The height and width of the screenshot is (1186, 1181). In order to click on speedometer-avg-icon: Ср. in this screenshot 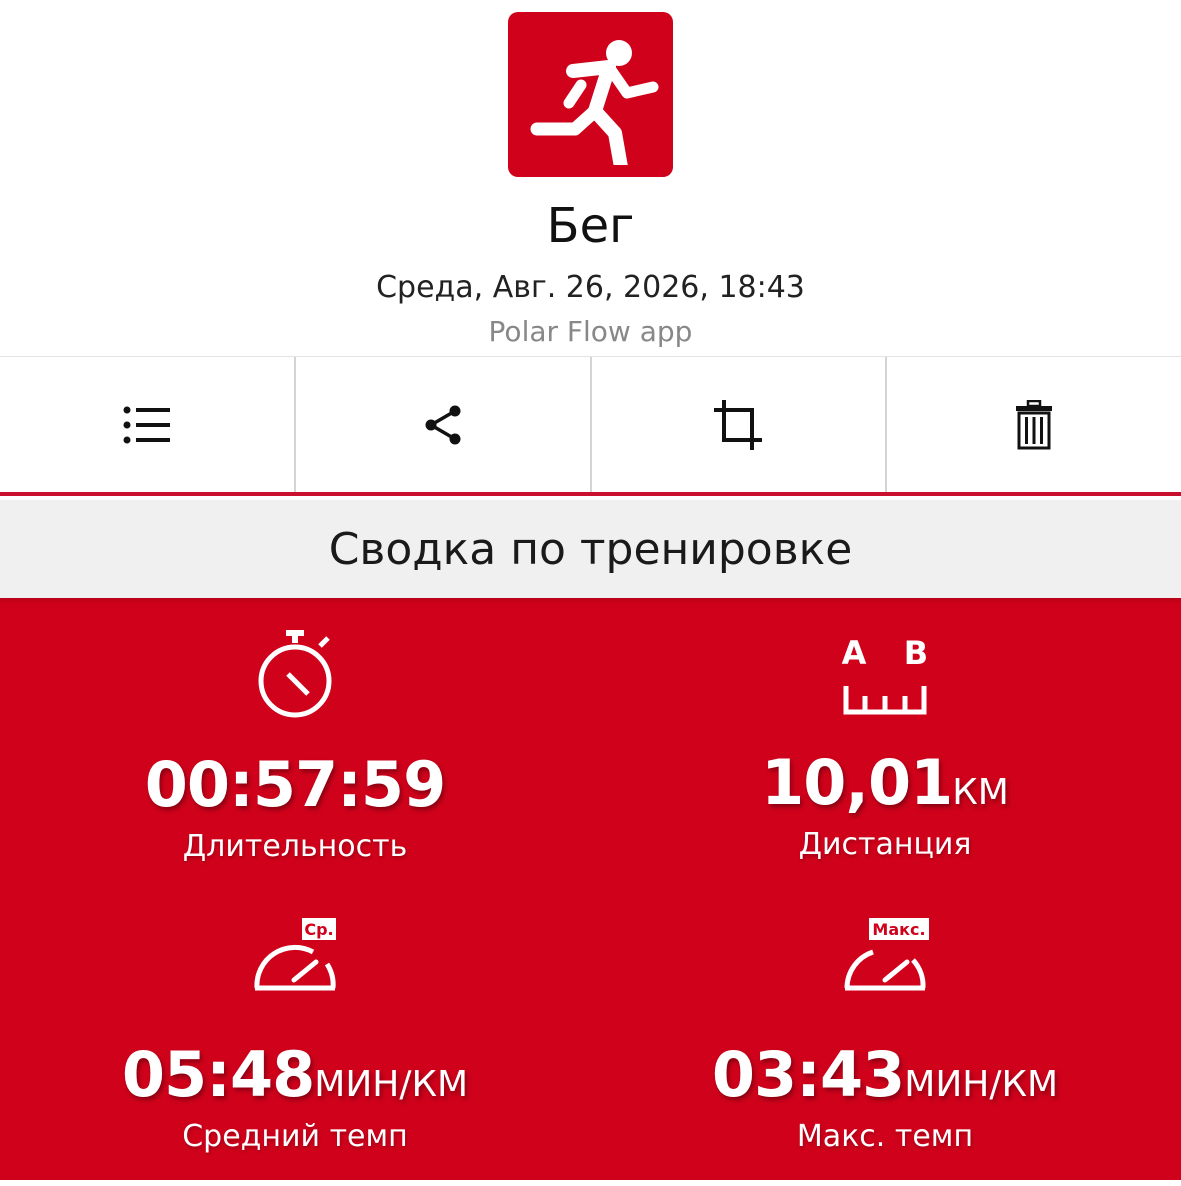, I will do `click(295, 954)`.